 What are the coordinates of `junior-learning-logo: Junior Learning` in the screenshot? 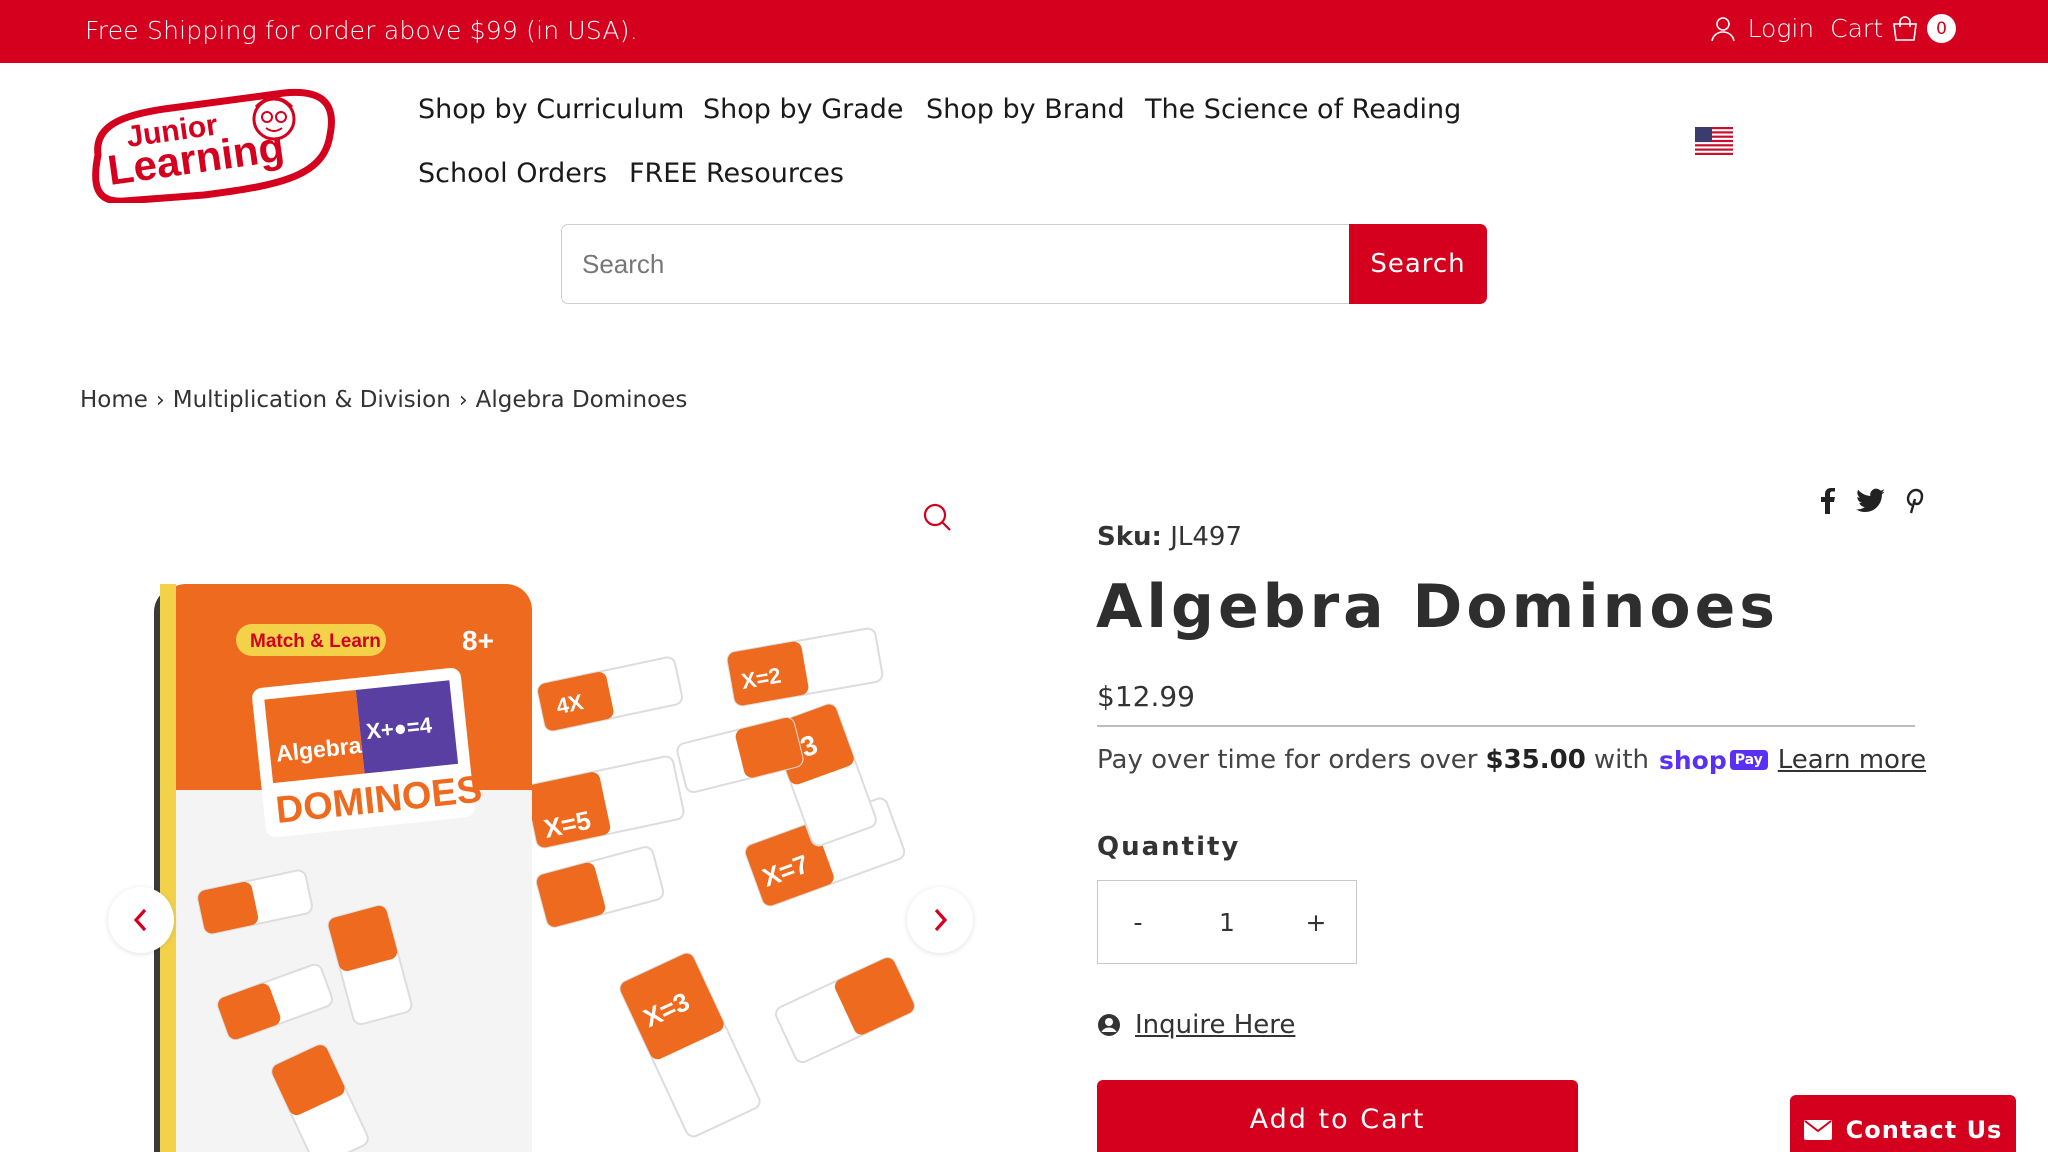 It's located at (212, 145).